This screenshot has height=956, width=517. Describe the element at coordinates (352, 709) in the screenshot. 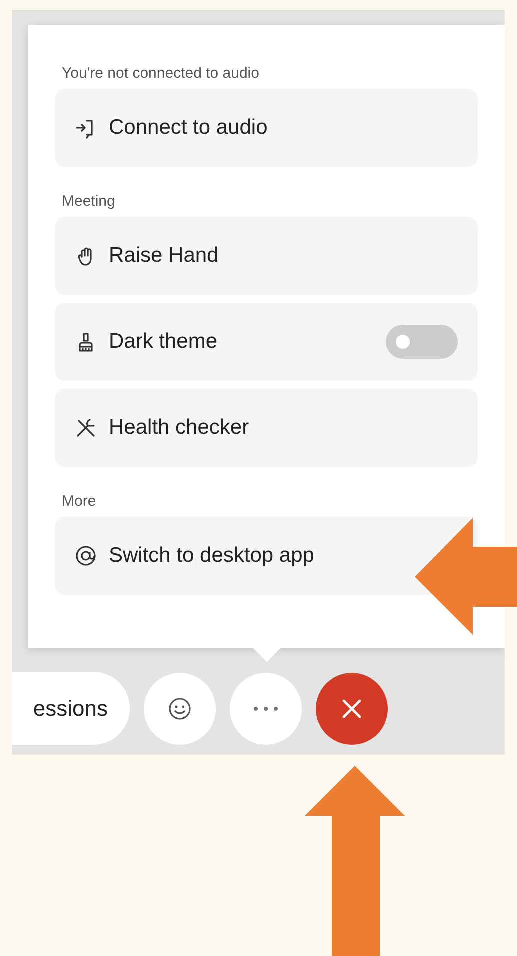

I see `close-icon` at that location.